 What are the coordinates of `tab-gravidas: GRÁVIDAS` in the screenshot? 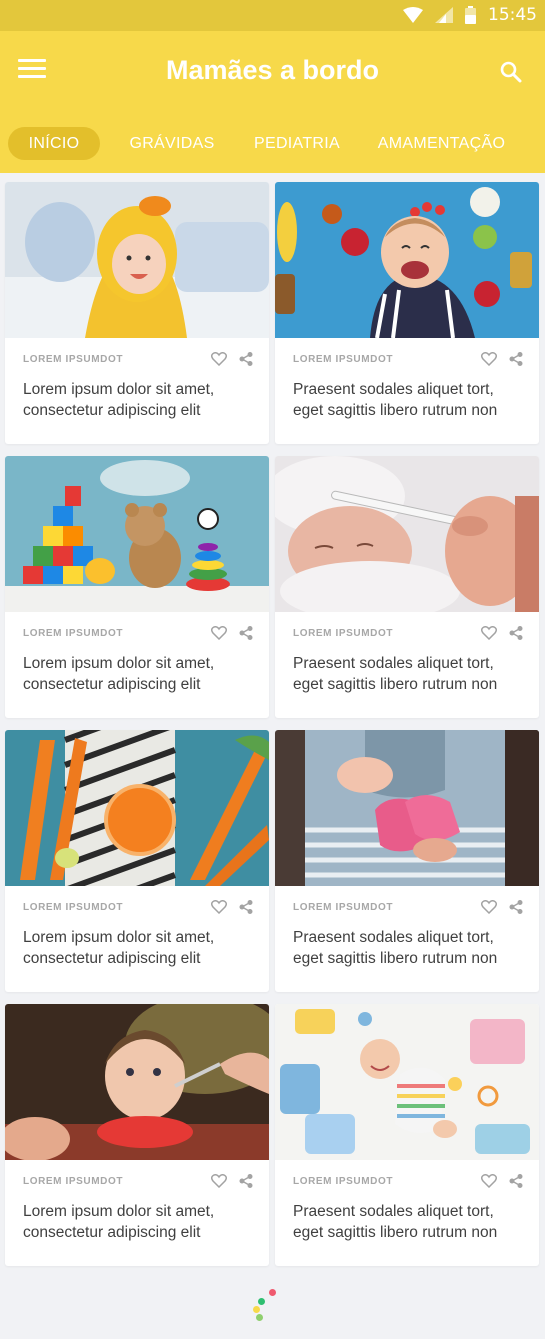 It's located at (172, 143).